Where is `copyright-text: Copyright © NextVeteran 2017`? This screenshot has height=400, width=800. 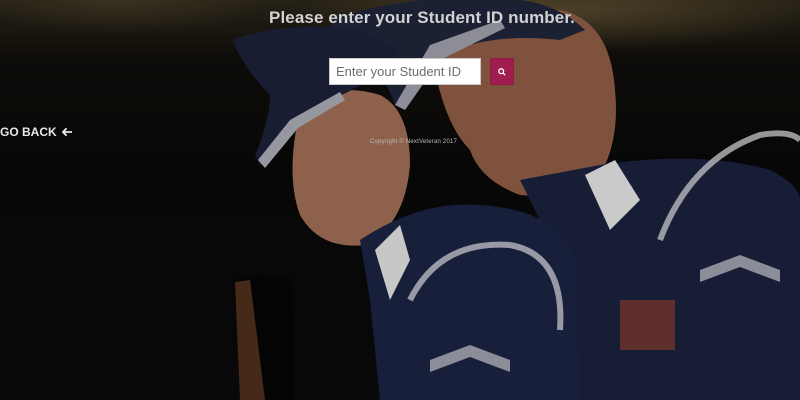
copyright-text: Copyright © NextVeteran 2017 is located at coordinates (414, 142).